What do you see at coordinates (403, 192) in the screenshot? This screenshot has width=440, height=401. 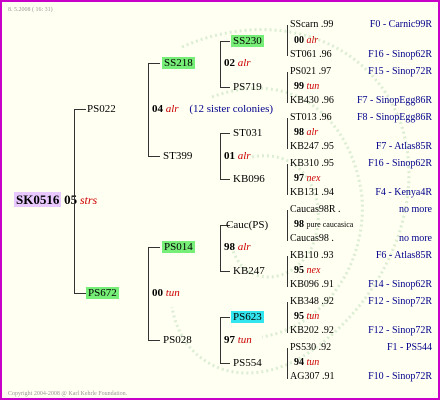 I see `leaf-family: F4 - Kenya4R` at bounding box center [403, 192].